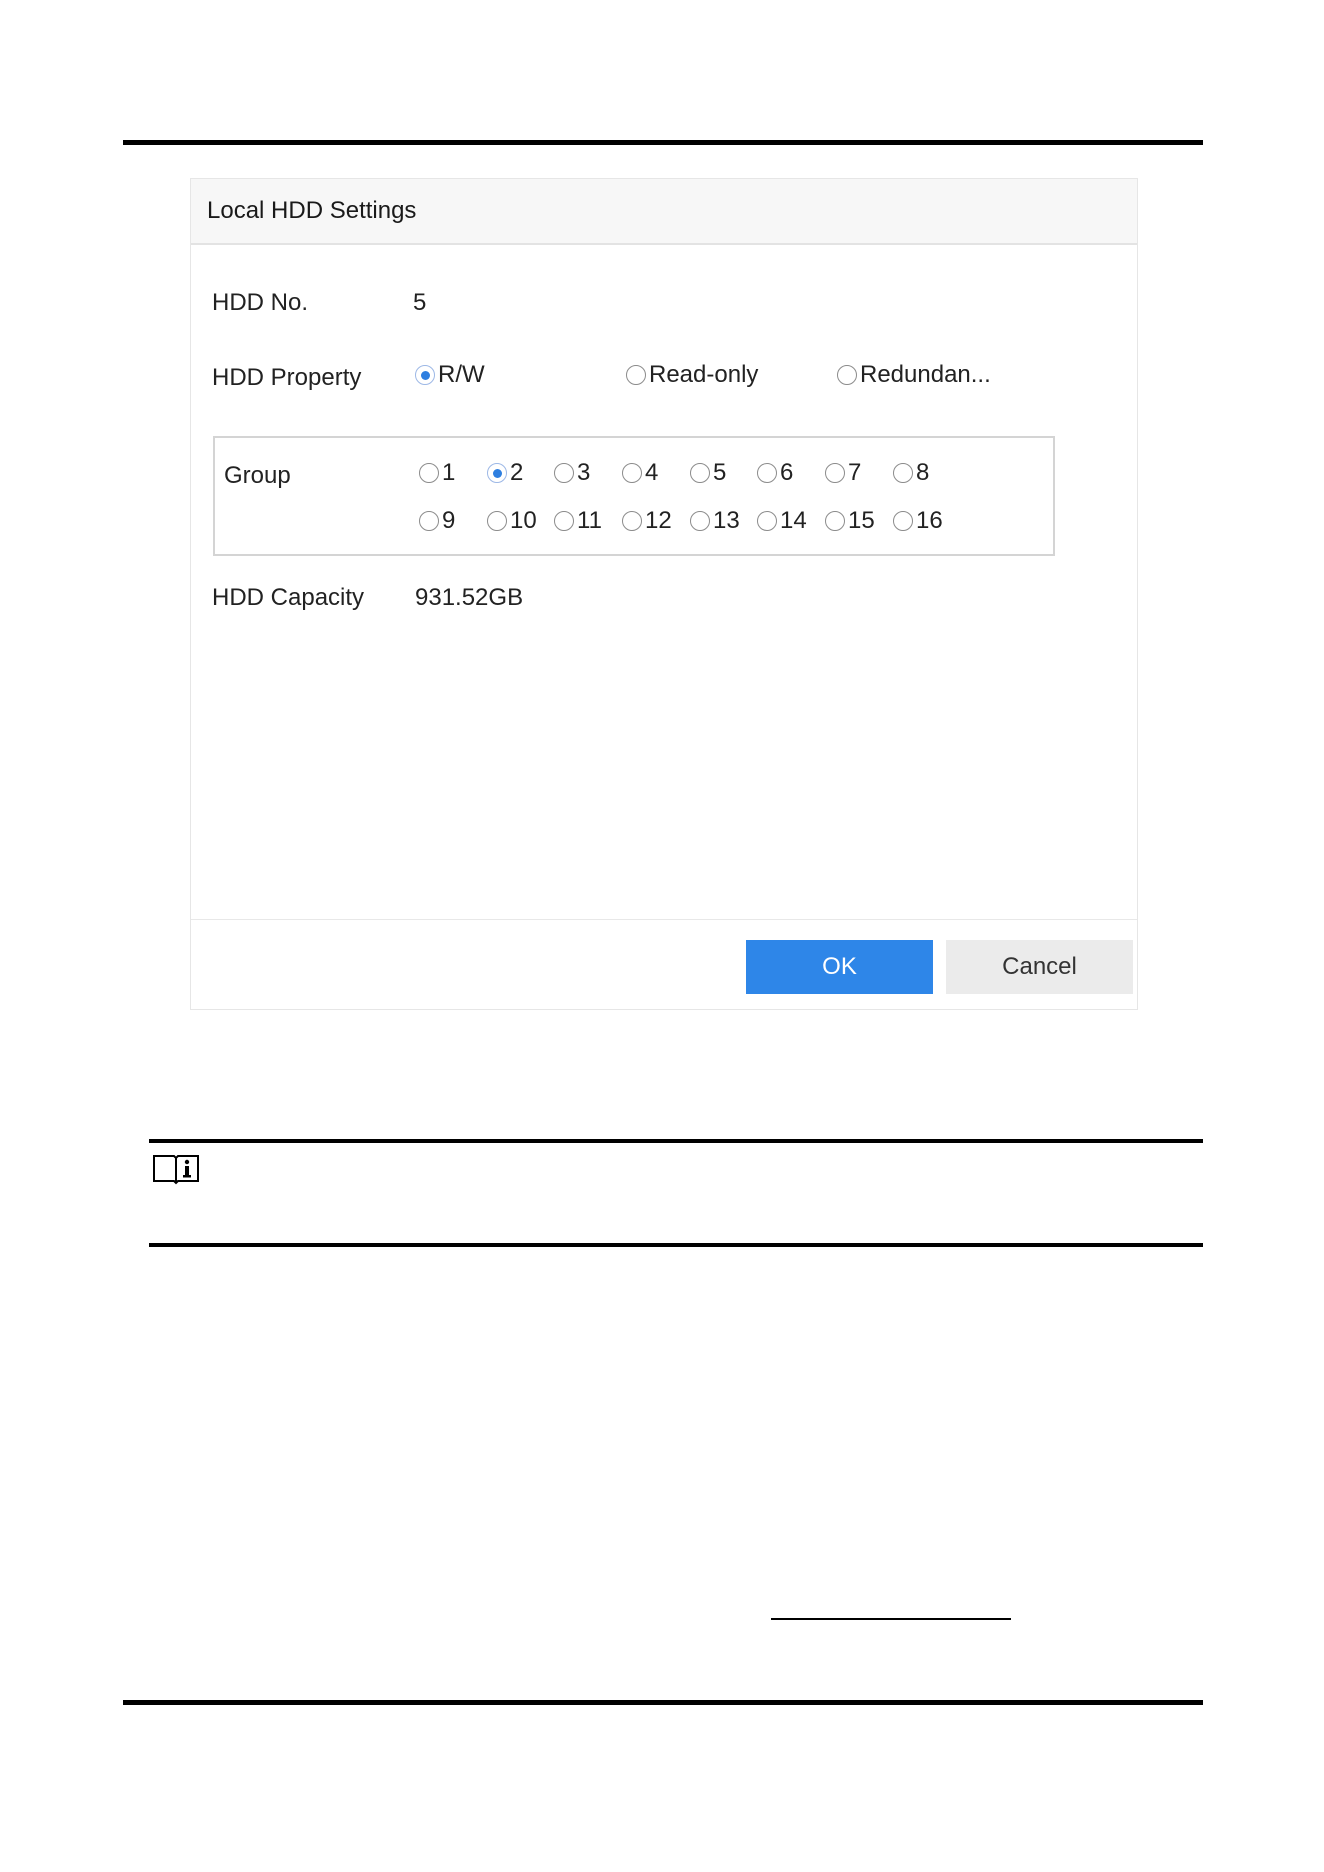 Image resolution: width=1324 pixels, height=1872 pixels. I want to click on group-radio-11: 11, so click(578, 521).